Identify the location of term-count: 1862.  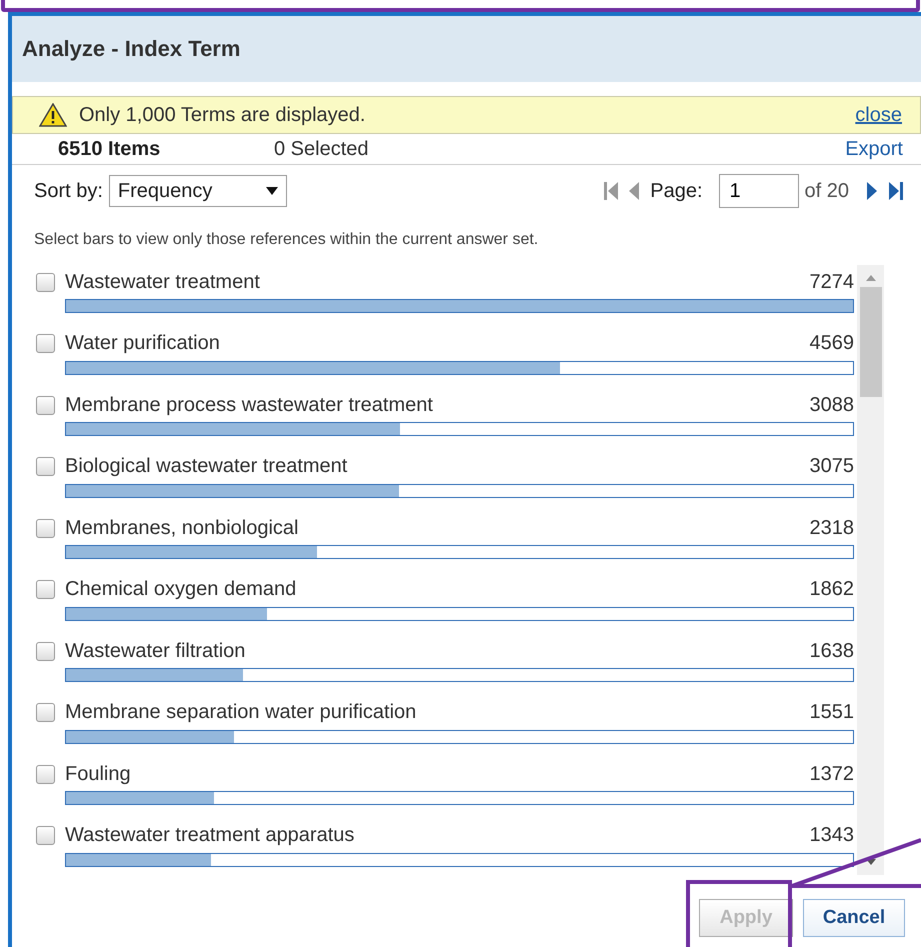
(832, 589).